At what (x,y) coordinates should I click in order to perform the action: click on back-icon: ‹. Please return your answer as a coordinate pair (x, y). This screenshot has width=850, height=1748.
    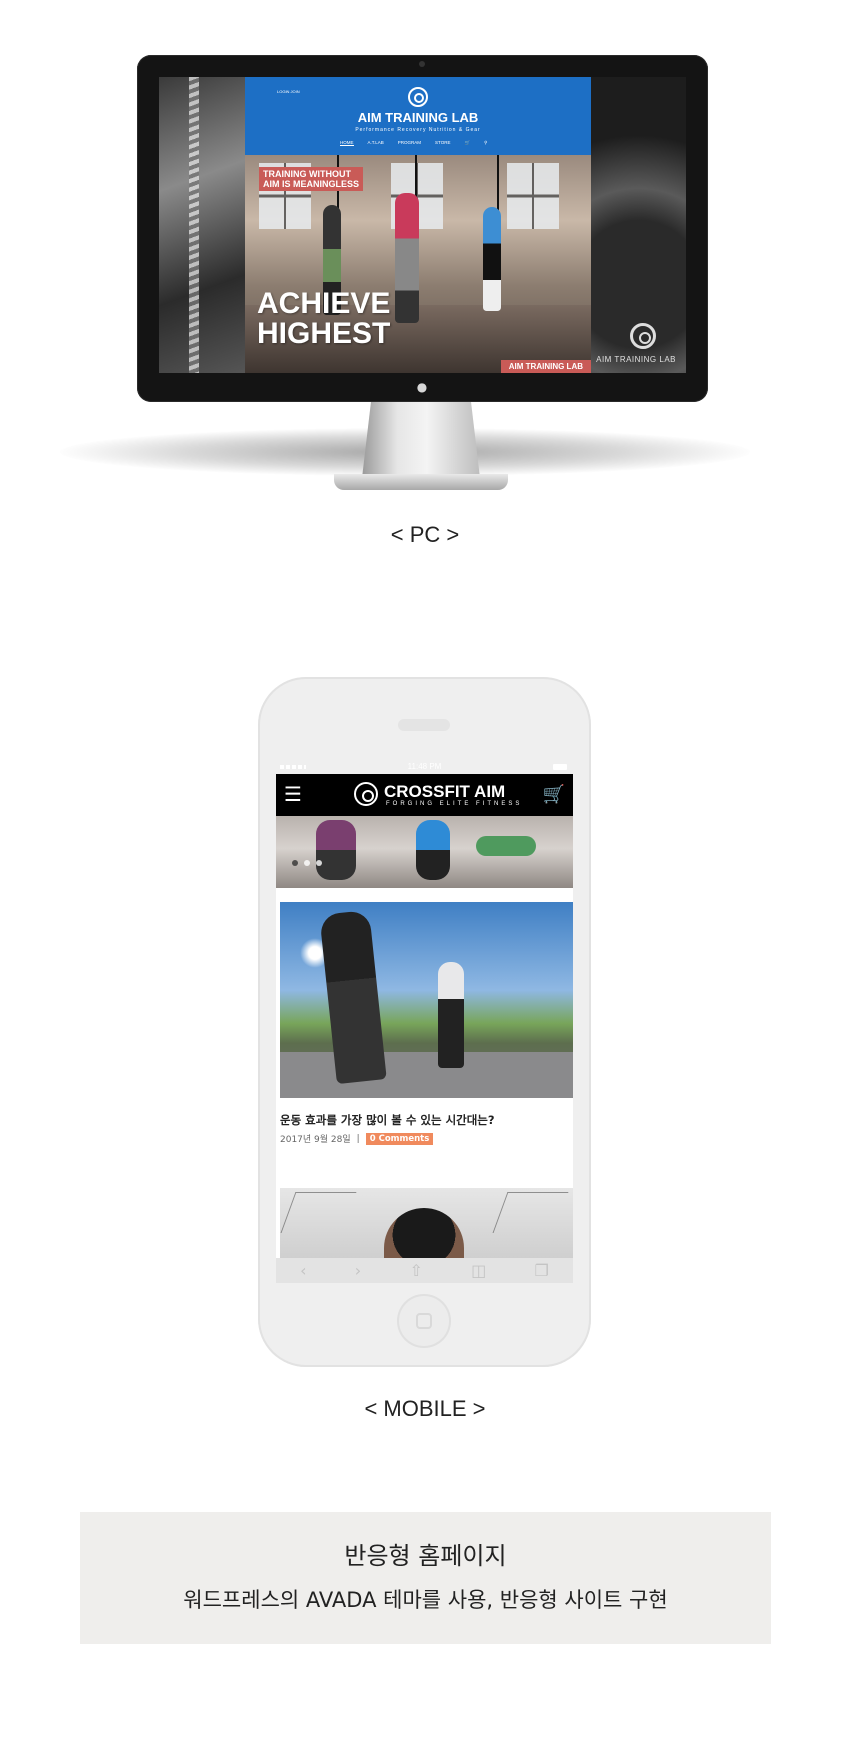
    Looking at the image, I should click on (303, 1270).